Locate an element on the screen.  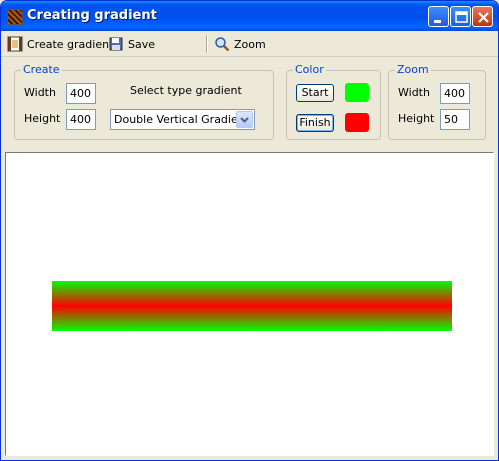
film-icon is located at coordinates (15, 44).